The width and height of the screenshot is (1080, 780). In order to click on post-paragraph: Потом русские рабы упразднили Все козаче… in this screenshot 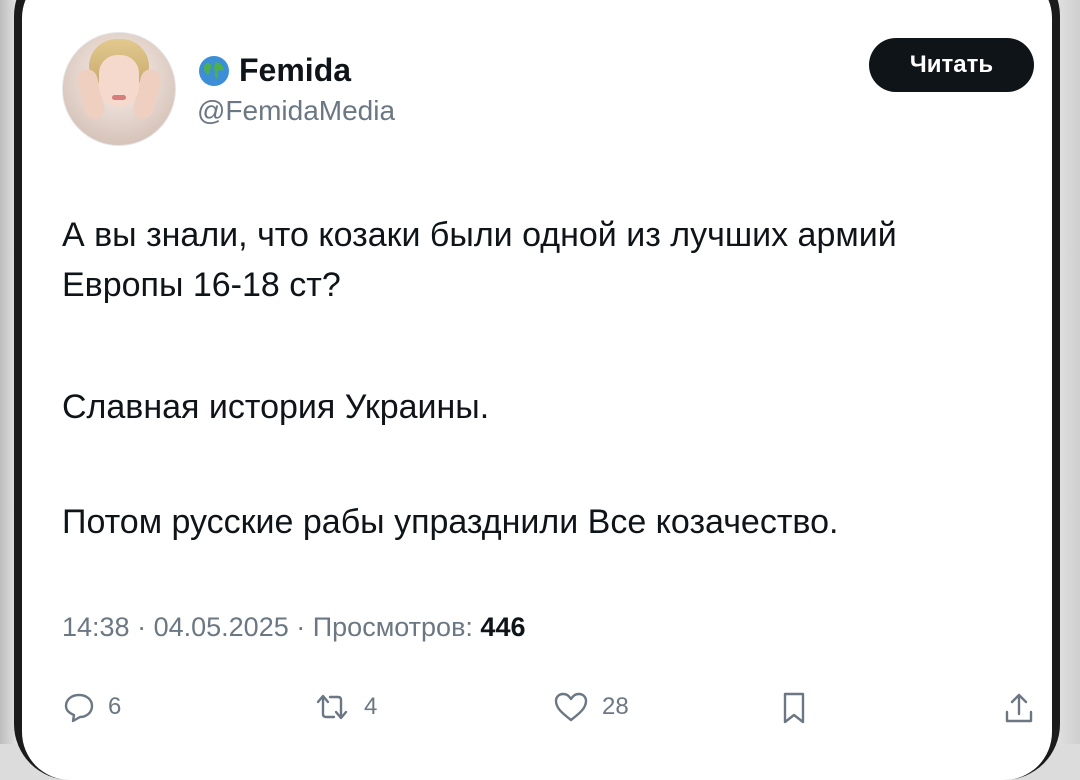, I will do `click(450, 522)`.